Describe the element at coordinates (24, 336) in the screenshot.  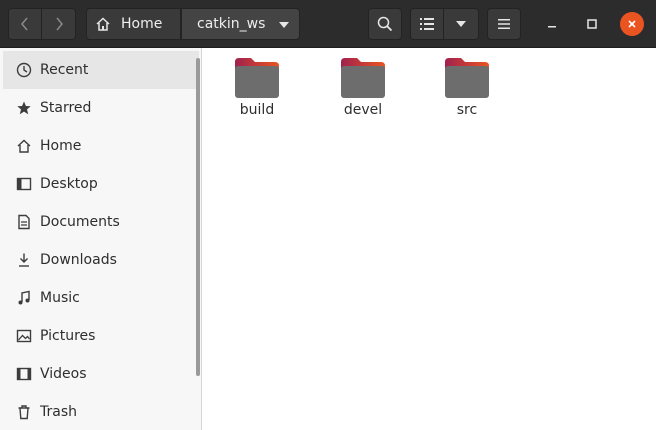
I see `picture-icon` at that location.